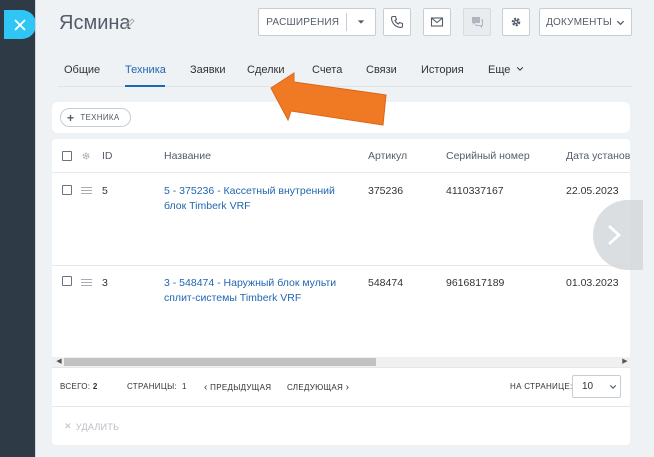 This screenshot has width=654, height=457. Describe the element at coordinates (592, 191) in the screenshot. I see `cell-install-date: 22.05.2023` at that location.